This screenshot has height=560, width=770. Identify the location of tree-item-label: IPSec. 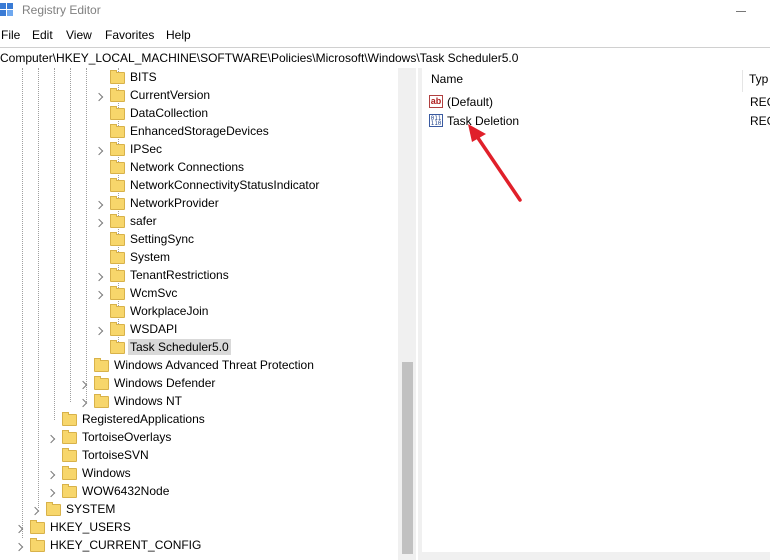
(146, 149).